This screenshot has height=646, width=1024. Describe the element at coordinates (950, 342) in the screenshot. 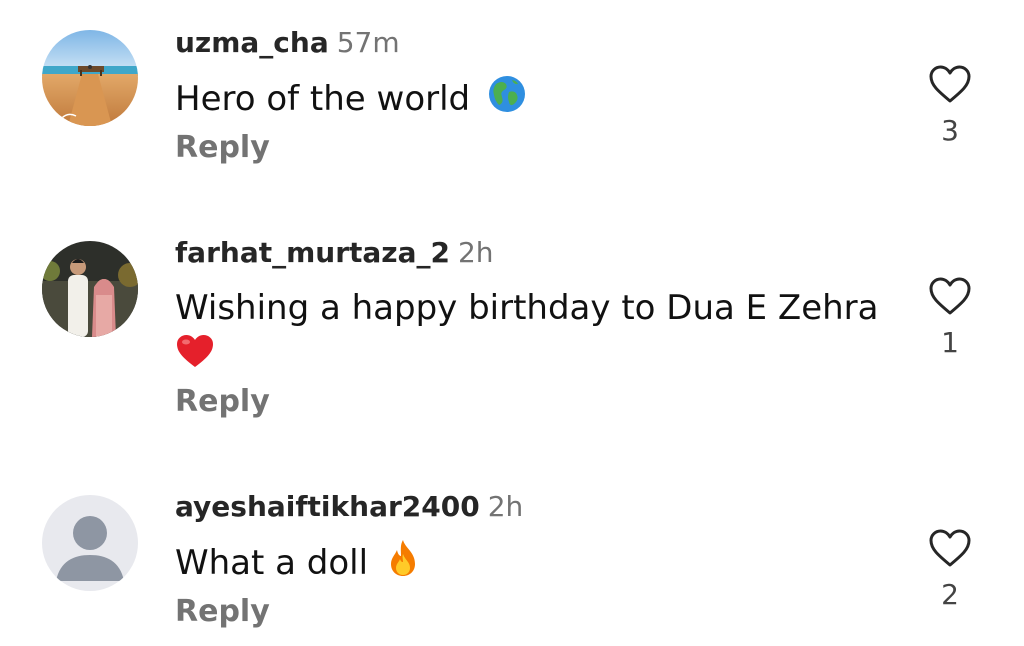

I see `like-count: 1` at that location.